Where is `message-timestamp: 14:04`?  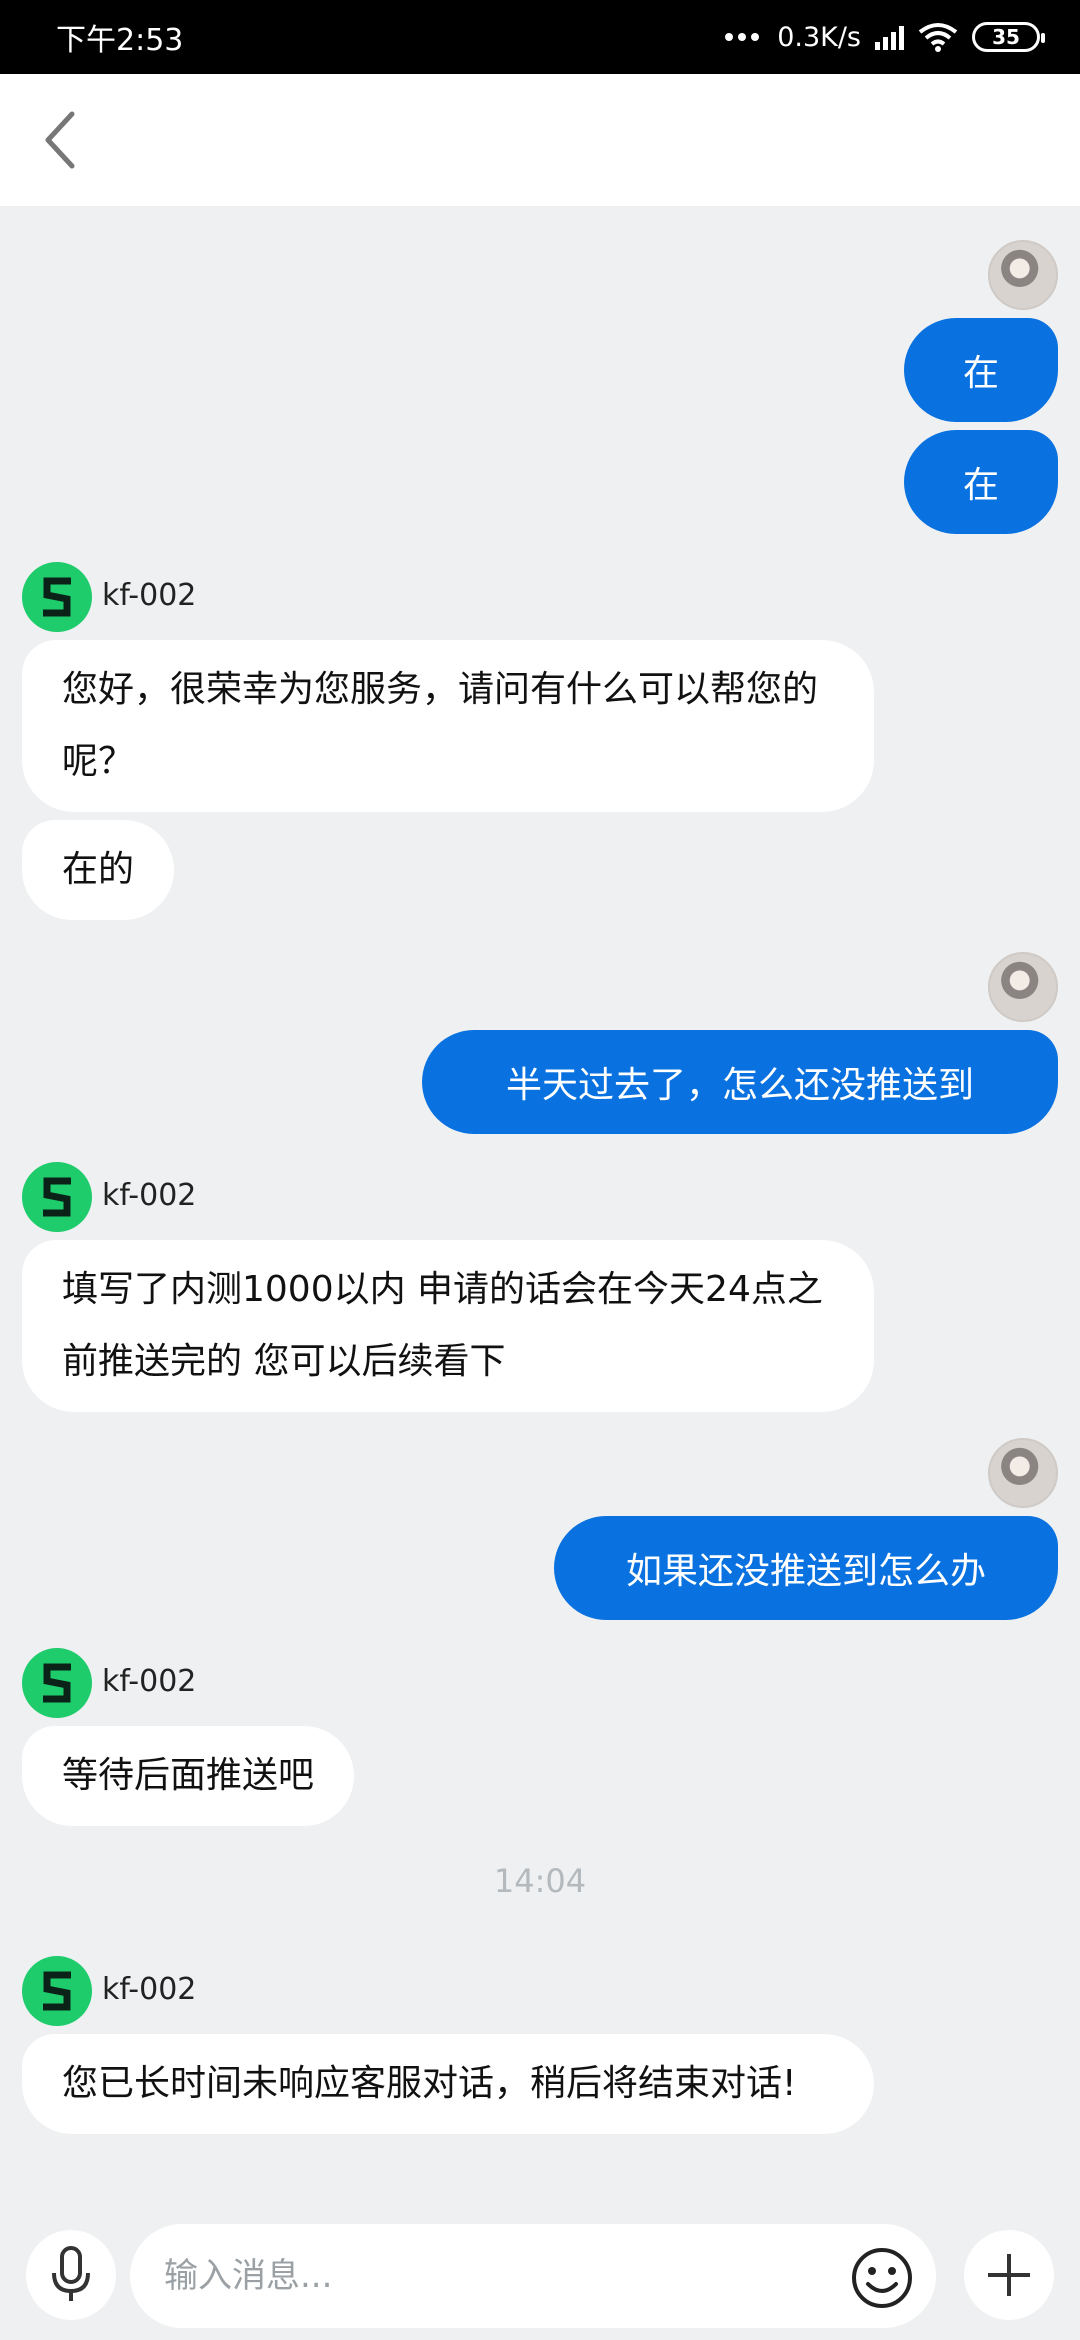
message-timestamp: 14:04 is located at coordinates (540, 1881).